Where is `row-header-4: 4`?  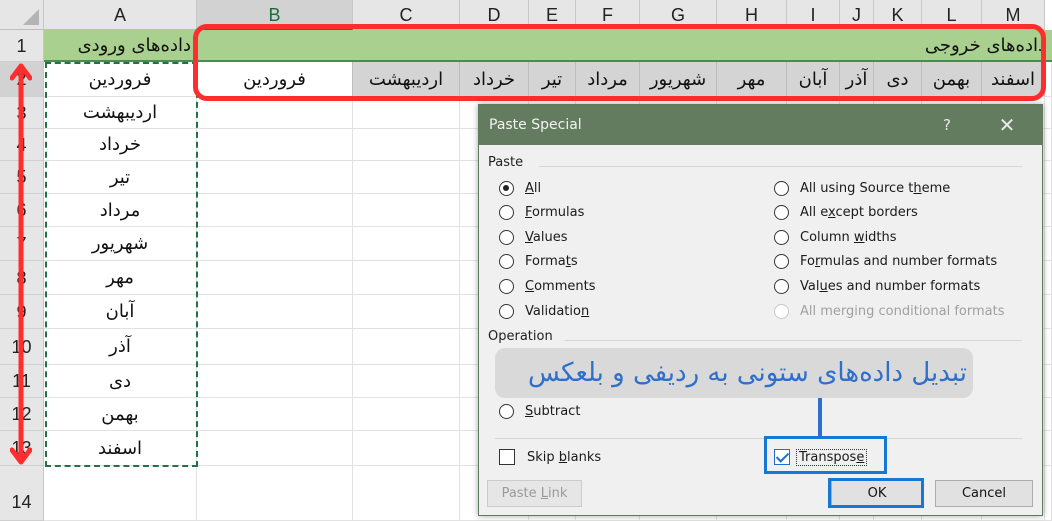
row-header-4: 4 is located at coordinates (22, 145).